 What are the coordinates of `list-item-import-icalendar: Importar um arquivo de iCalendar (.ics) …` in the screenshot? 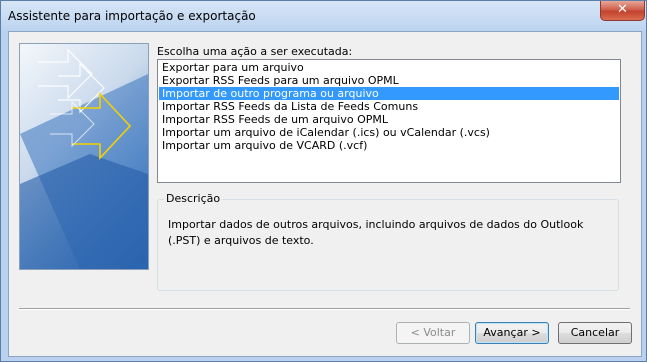 It's located at (389, 132).